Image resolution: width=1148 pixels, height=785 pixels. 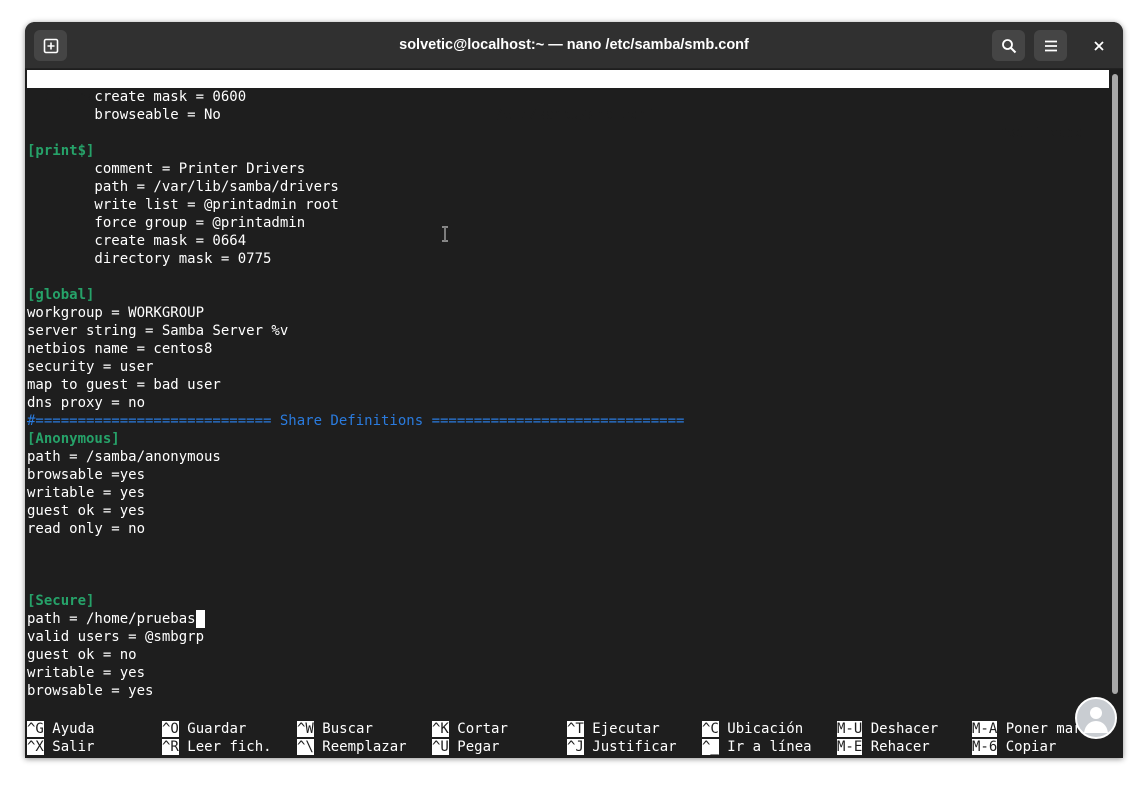 What do you see at coordinates (124, 457) in the screenshot?
I see `editor-line: path = /samba/anonymous` at bounding box center [124, 457].